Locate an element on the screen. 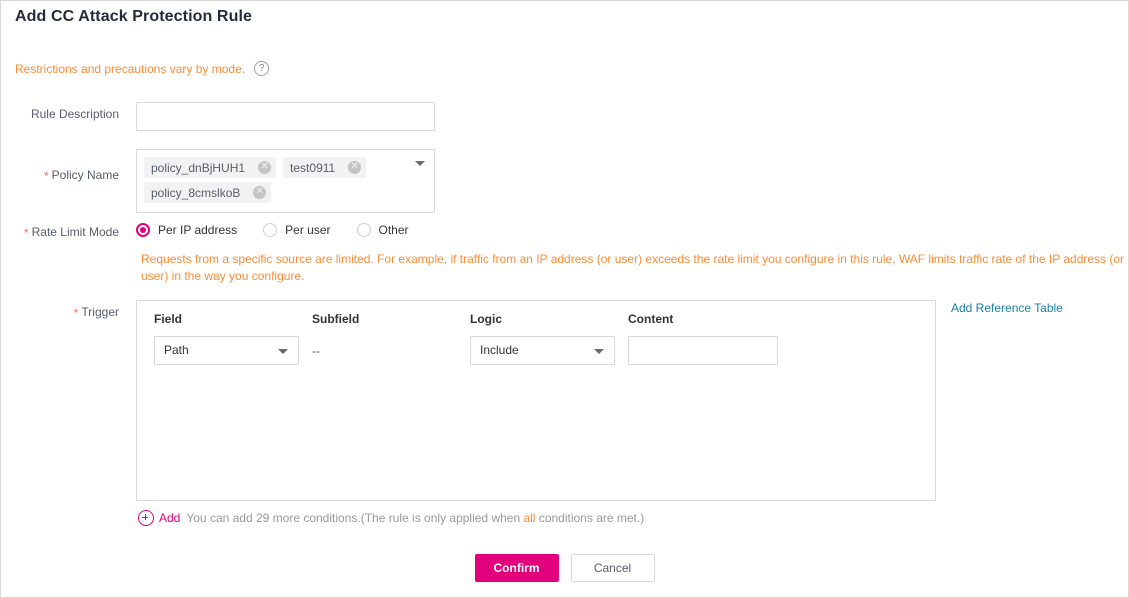  radio-label: Per IP address is located at coordinates (198, 229).